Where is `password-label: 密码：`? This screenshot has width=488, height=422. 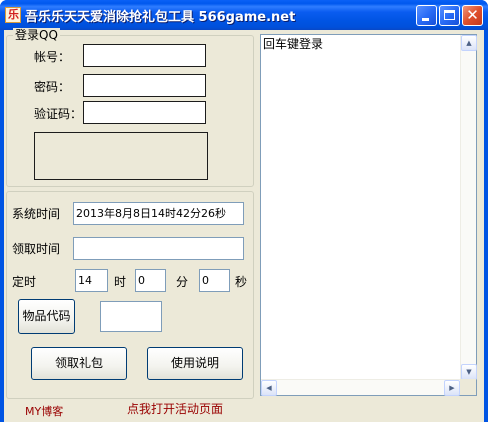 password-label: 密码： is located at coordinates (52, 87).